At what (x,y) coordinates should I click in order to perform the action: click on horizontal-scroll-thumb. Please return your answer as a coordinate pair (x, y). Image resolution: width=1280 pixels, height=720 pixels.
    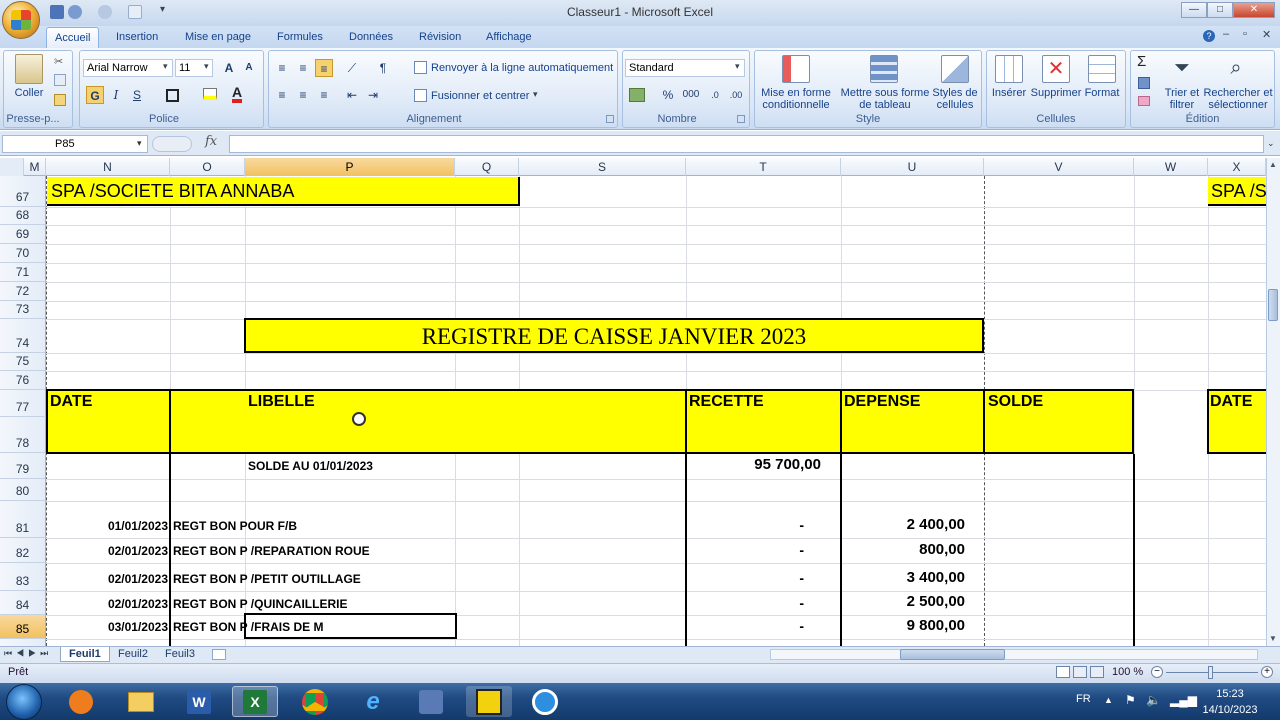
    Looking at the image, I should click on (952, 654).